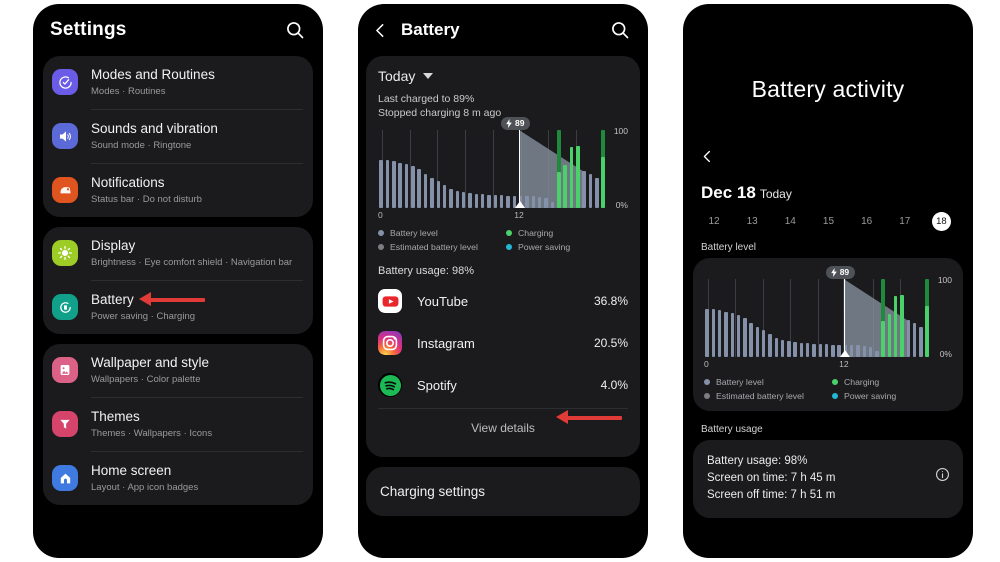  I want to click on list-item-instagram: Instagram 20.5%, so click(503, 343).